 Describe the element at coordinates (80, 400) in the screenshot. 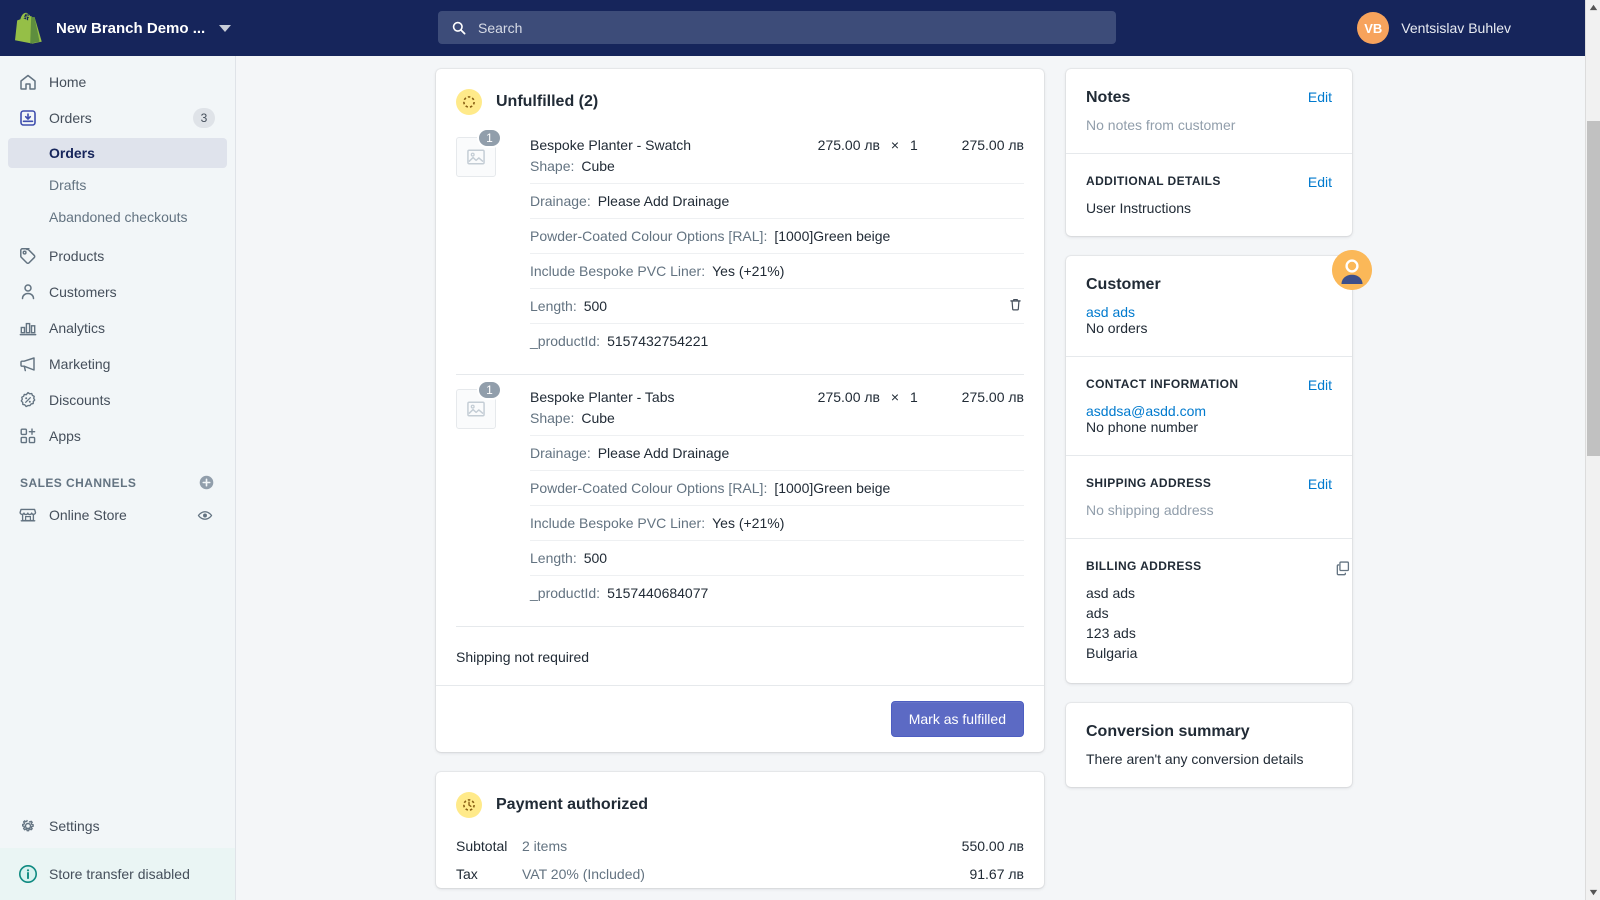

I see `sidebar-item-label: Discounts` at that location.